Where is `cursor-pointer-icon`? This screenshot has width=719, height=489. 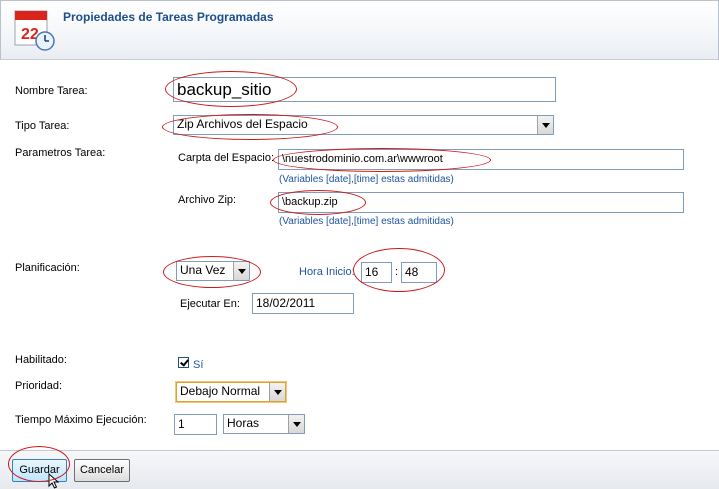 cursor-pointer-icon is located at coordinates (54, 481).